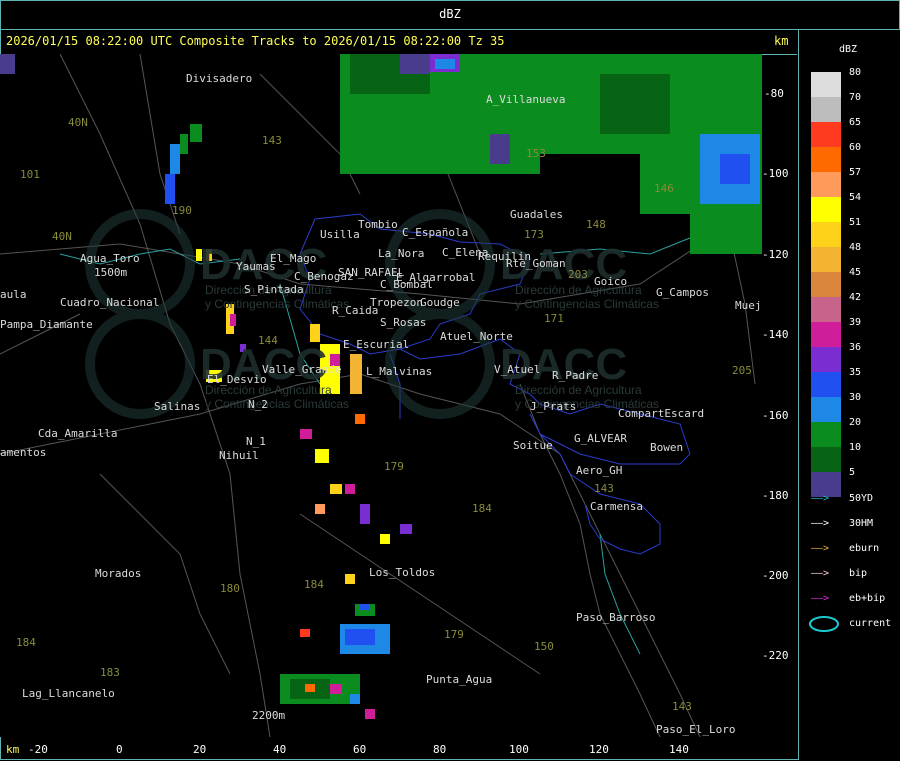 The height and width of the screenshot is (761, 900). I want to click on place-label: aula, so click(13, 294).